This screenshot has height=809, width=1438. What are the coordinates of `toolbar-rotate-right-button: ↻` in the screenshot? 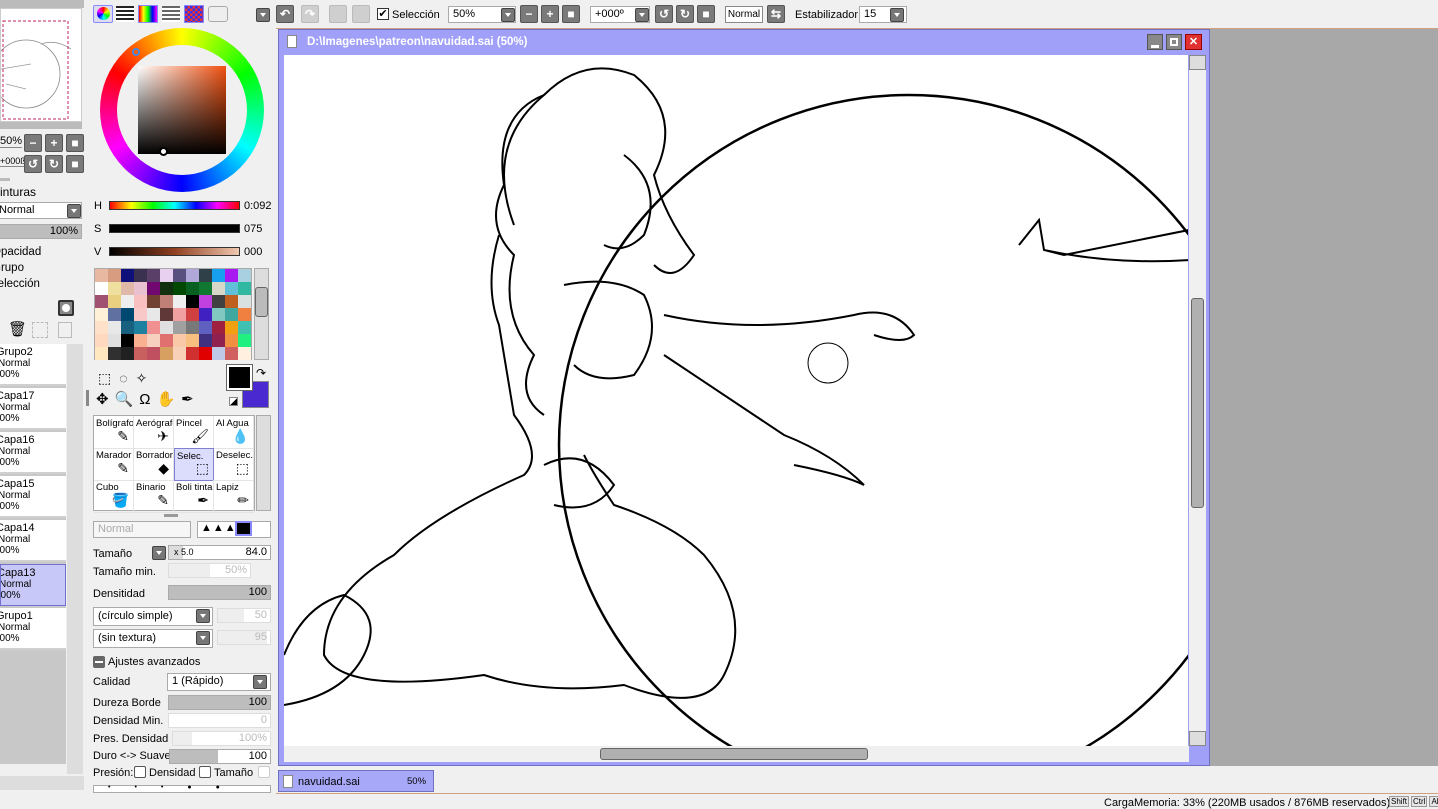 It's located at (685, 14).